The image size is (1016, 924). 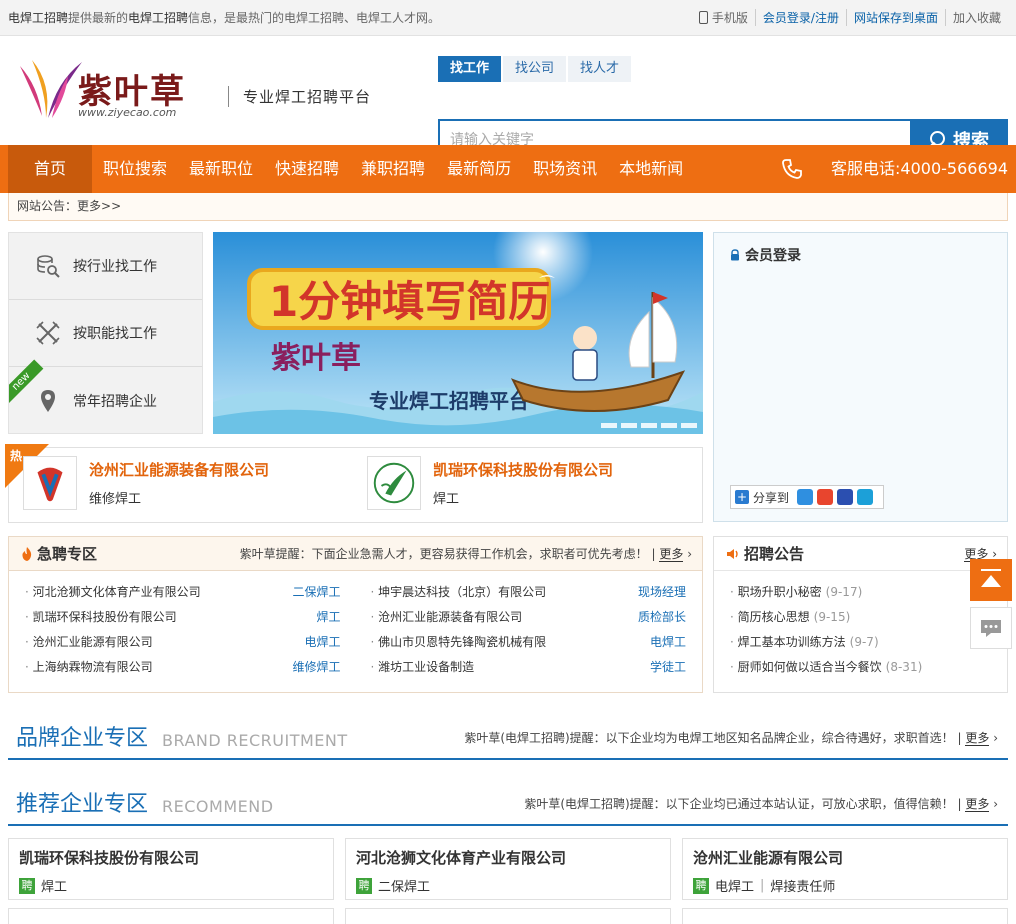 What do you see at coordinates (845, 869) in the screenshot?
I see `recommend-card-3: 沧州汇业能源有限公司 聘电焊工 | 焊接责任师` at bounding box center [845, 869].